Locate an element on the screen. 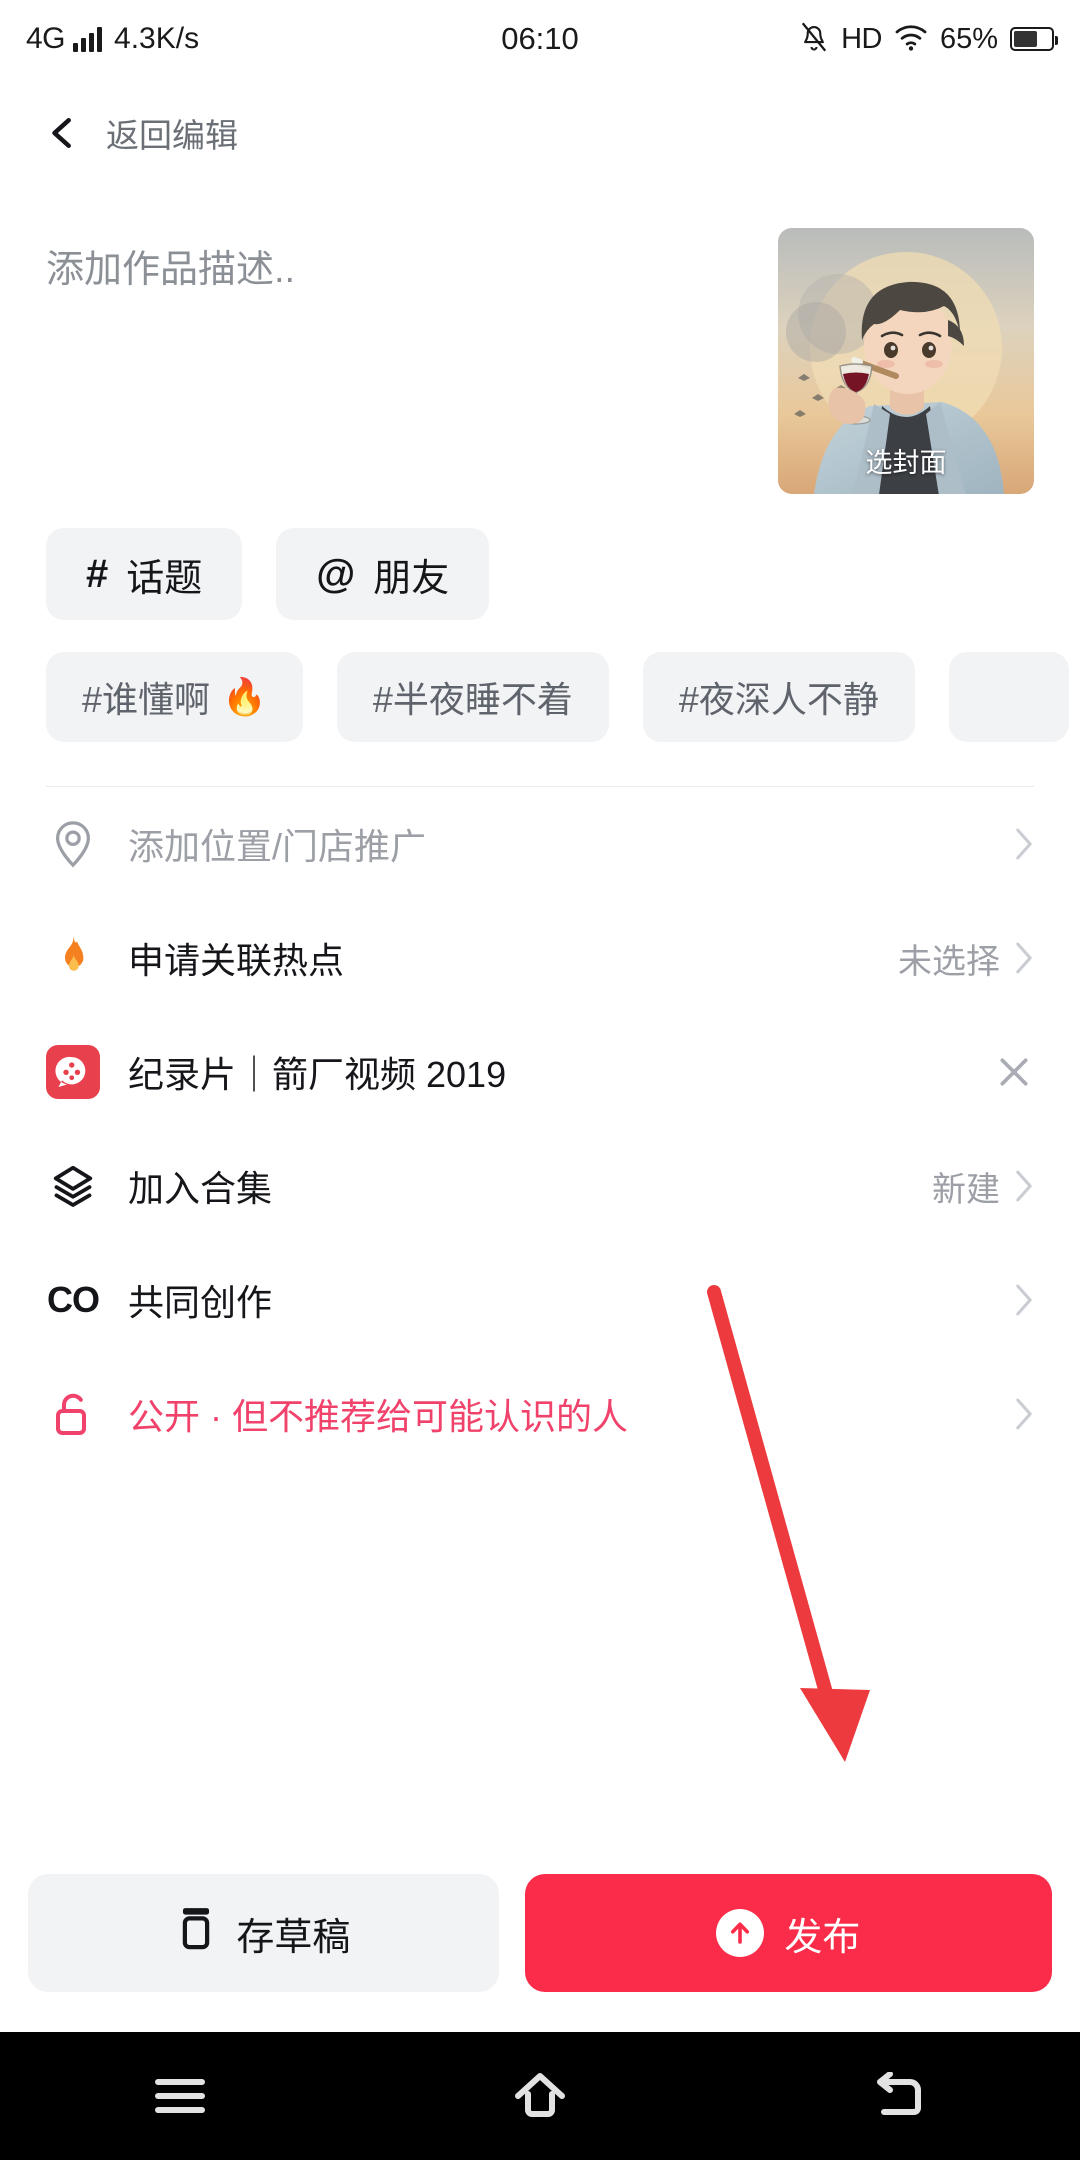  bottom-action-bar: 存草稿 发布 is located at coordinates (540, 1953).